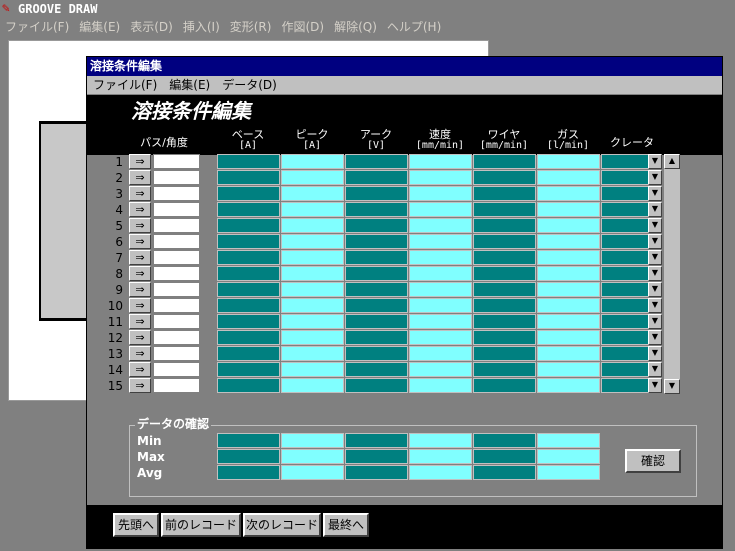 This screenshot has width=735, height=551. Describe the element at coordinates (201, 525) in the screenshot. I see `prev-record-button: 前のレコード` at that location.